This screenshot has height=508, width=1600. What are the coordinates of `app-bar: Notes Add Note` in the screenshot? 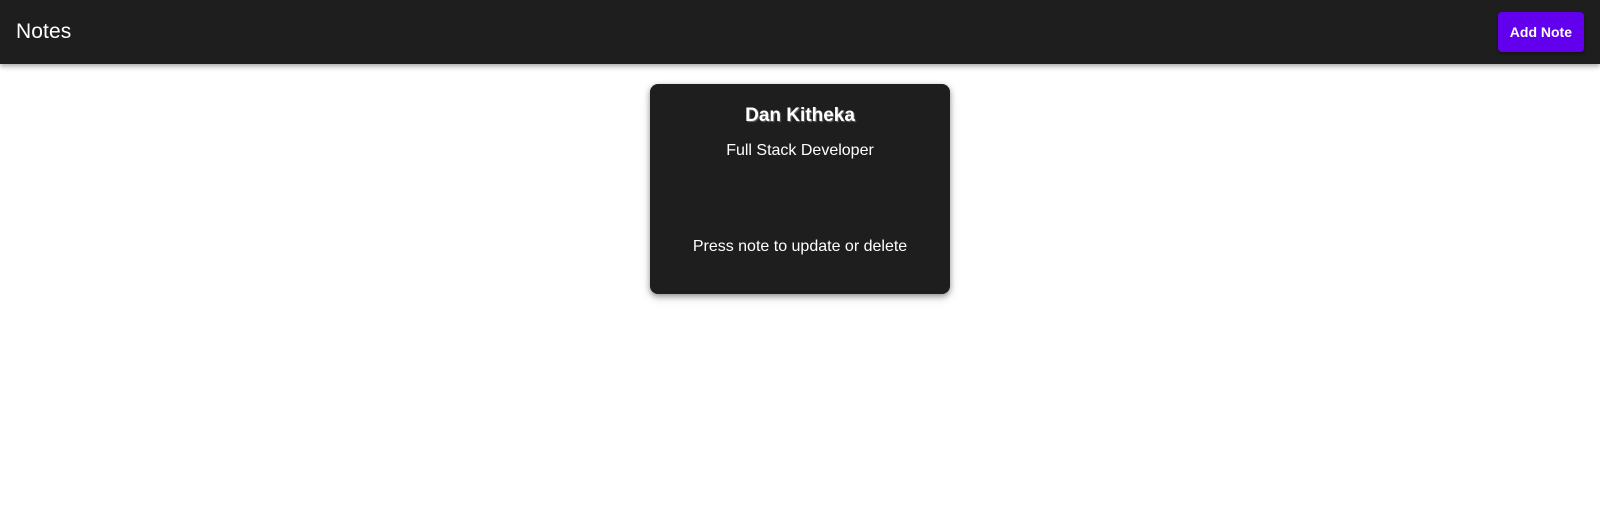 It's located at (800, 32).